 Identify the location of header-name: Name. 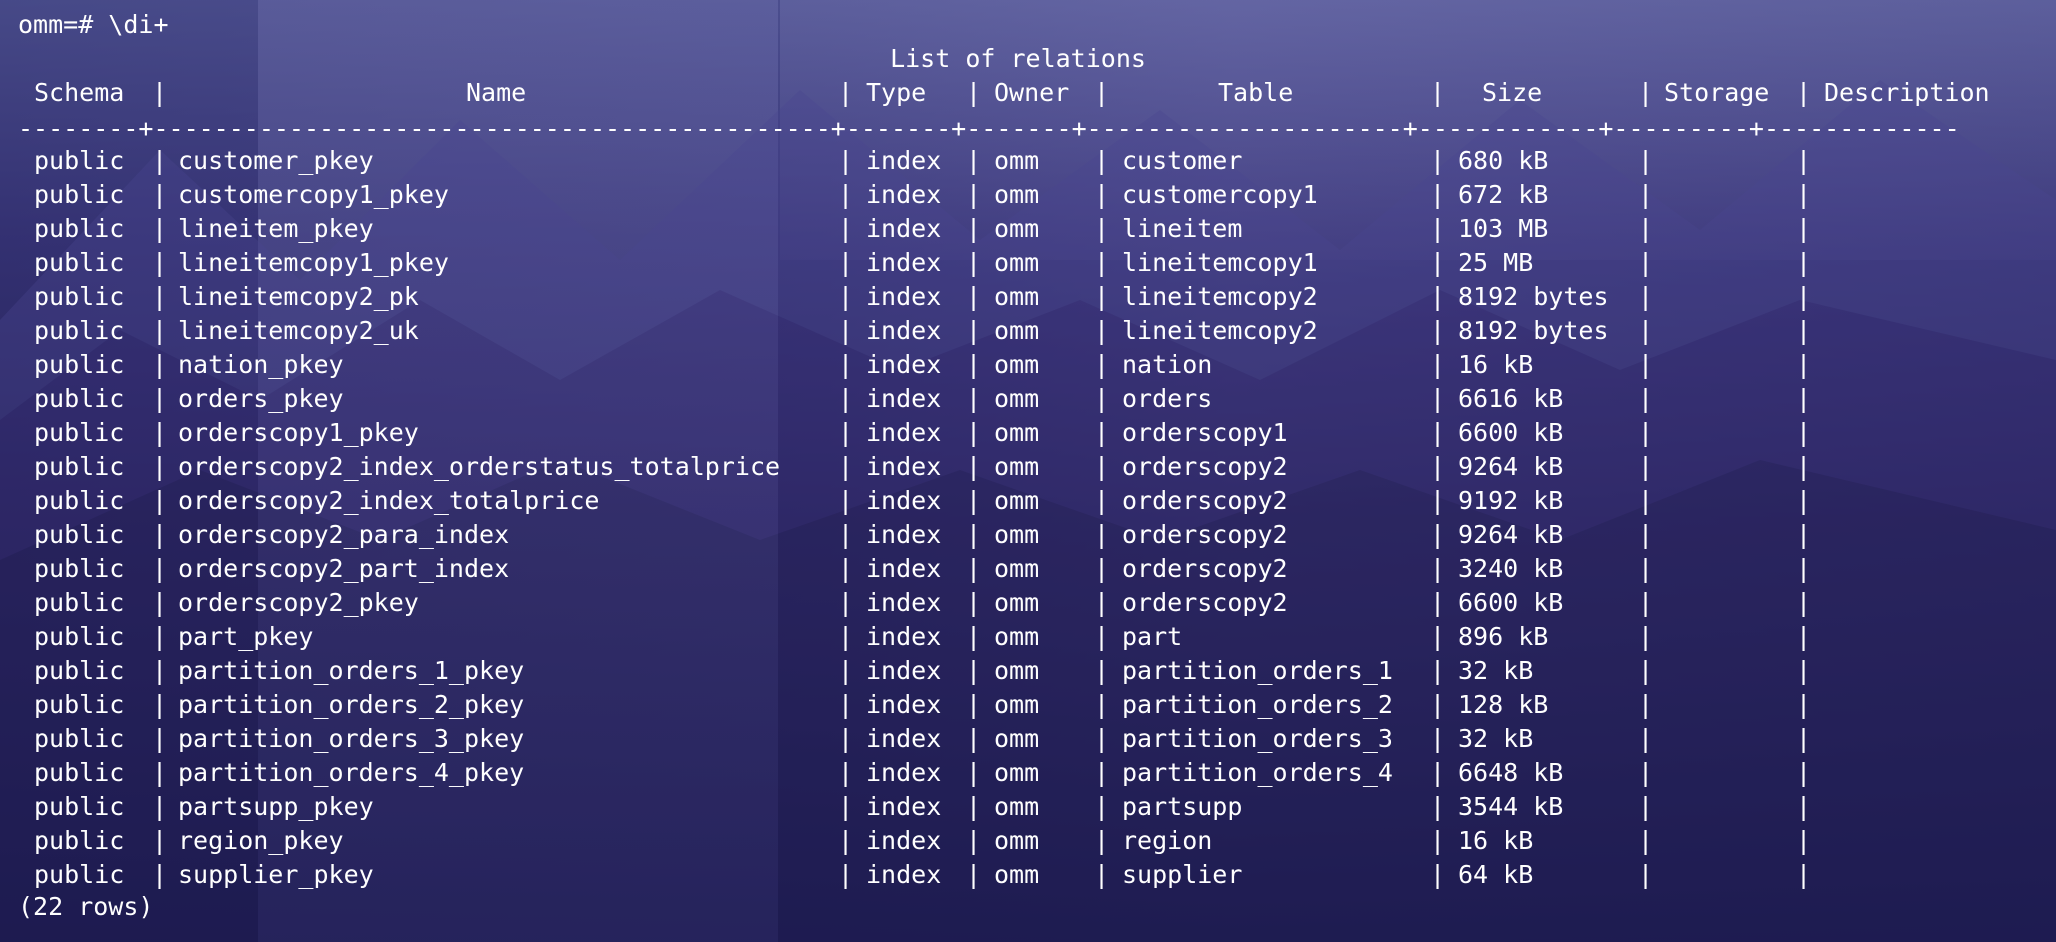
(496, 92).